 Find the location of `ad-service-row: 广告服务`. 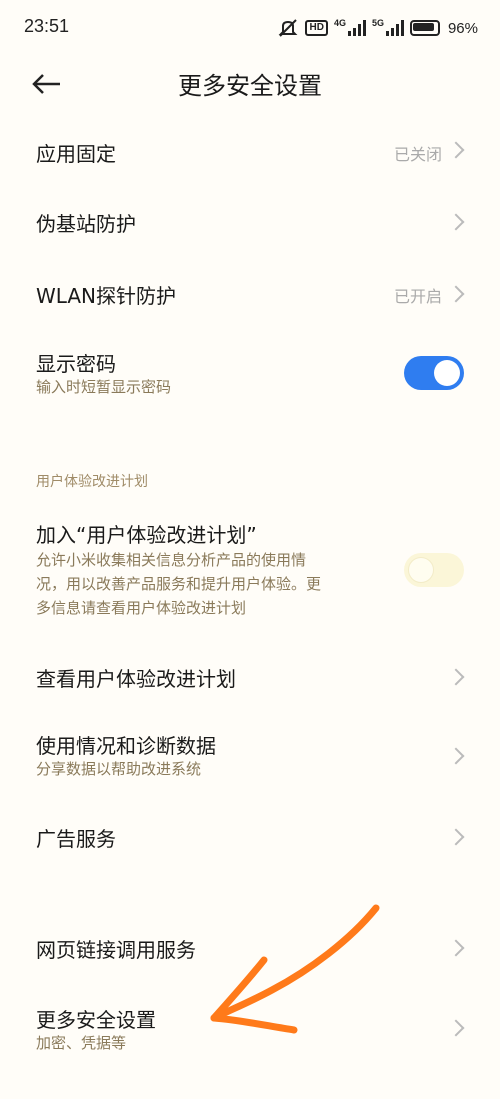

ad-service-row: 广告服务 is located at coordinates (250, 836).